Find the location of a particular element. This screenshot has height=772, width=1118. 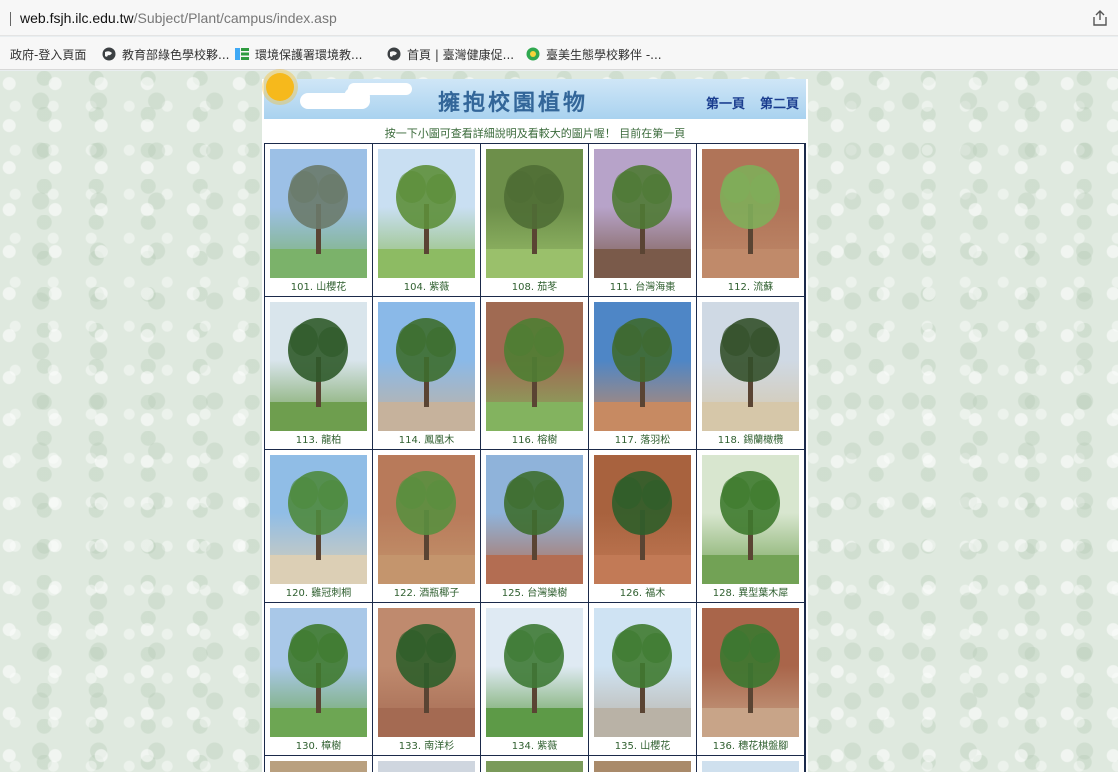

plant-tile: 111. 台灣海棗 is located at coordinates (642, 220).